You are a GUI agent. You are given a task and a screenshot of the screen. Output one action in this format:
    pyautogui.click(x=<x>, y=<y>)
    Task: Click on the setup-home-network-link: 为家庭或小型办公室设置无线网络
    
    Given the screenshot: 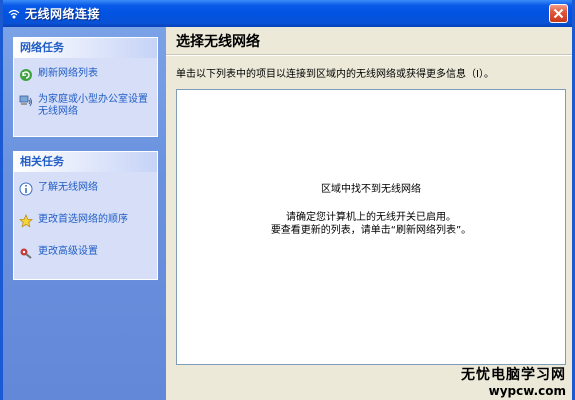 What is the action you would take?
    pyautogui.click(x=85, y=106)
    